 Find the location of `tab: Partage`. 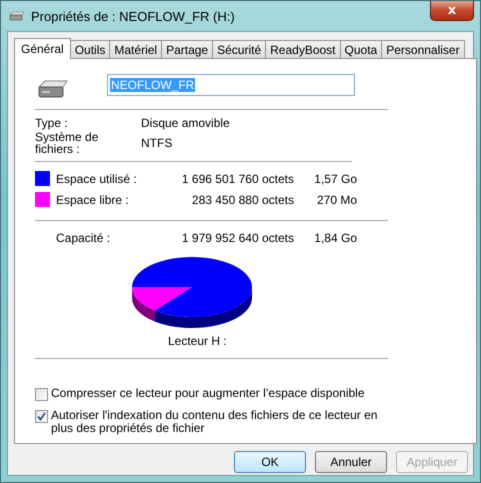

tab: Partage is located at coordinates (187, 49).